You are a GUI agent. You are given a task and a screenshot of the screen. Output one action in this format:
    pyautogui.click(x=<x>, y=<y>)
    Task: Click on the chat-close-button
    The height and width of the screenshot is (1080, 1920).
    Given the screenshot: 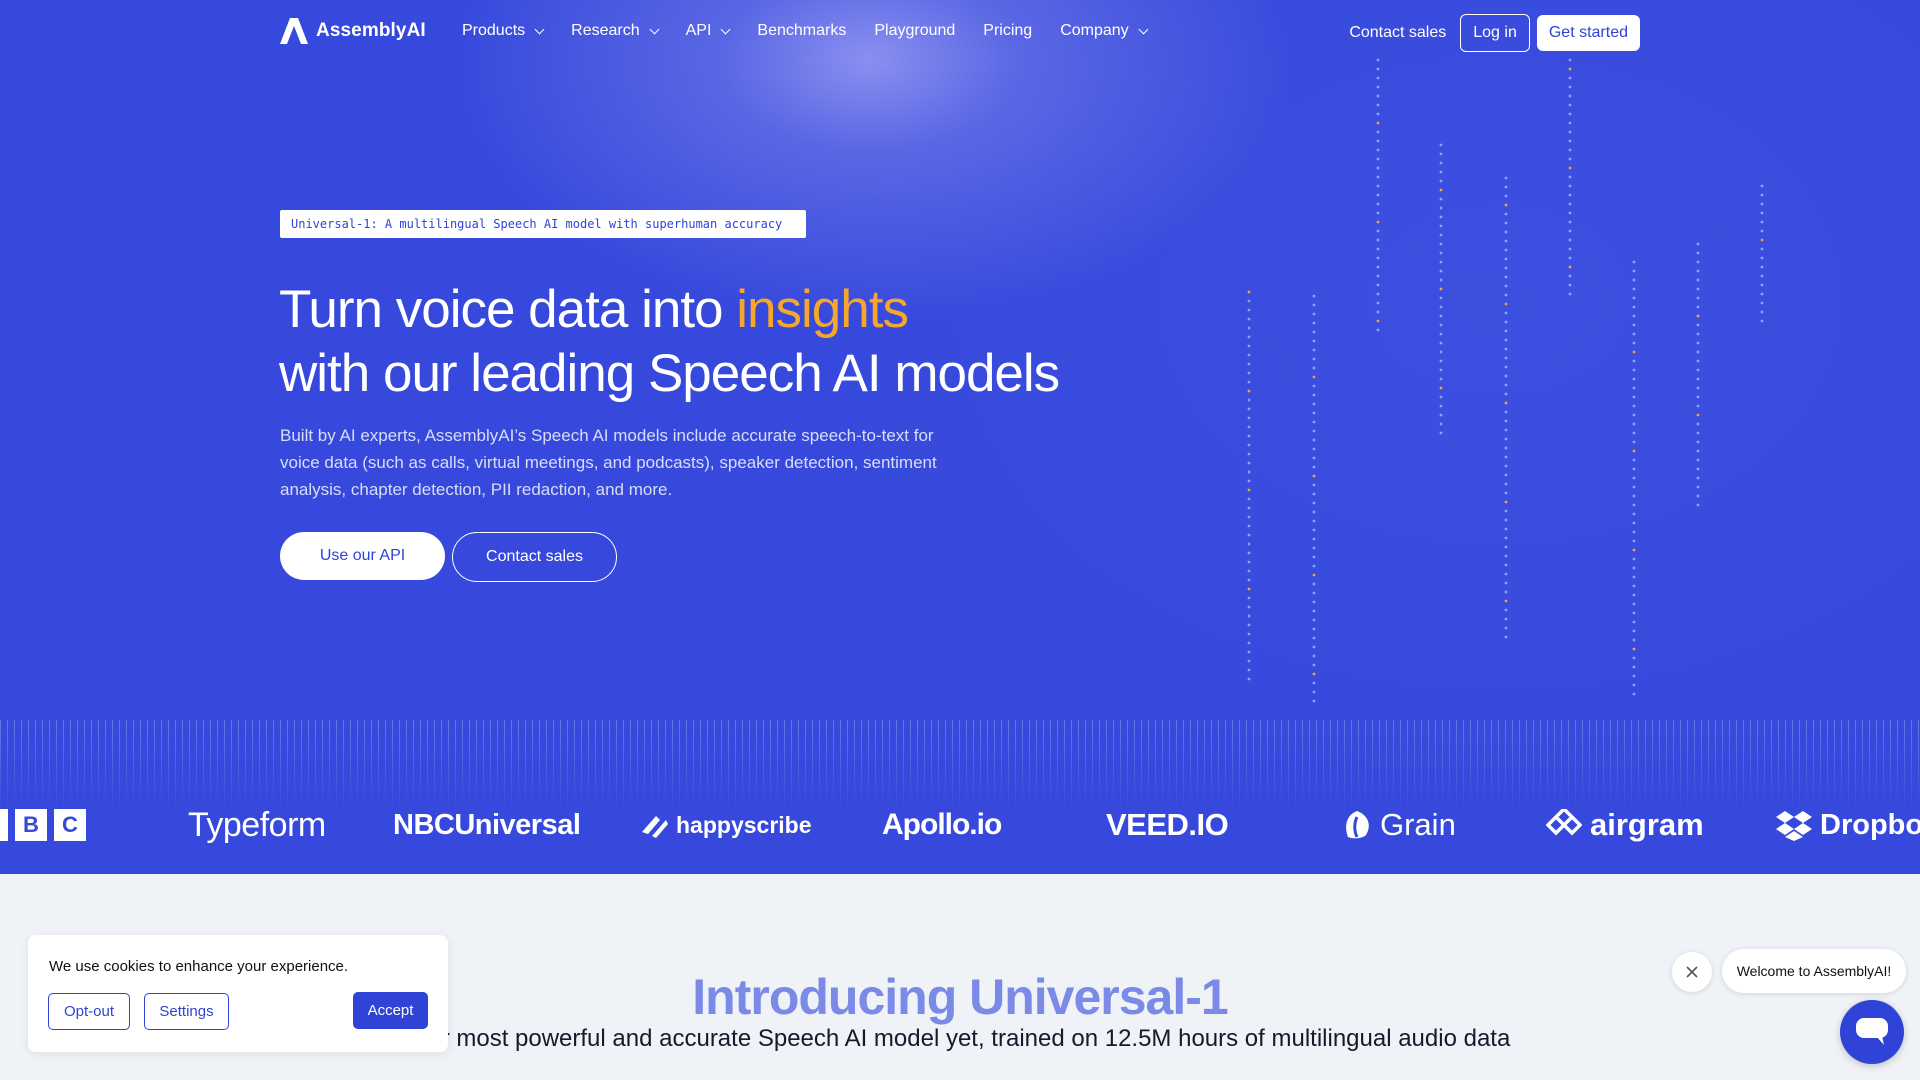 What is the action you would take?
    pyautogui.click(x=1692, y=972)
    